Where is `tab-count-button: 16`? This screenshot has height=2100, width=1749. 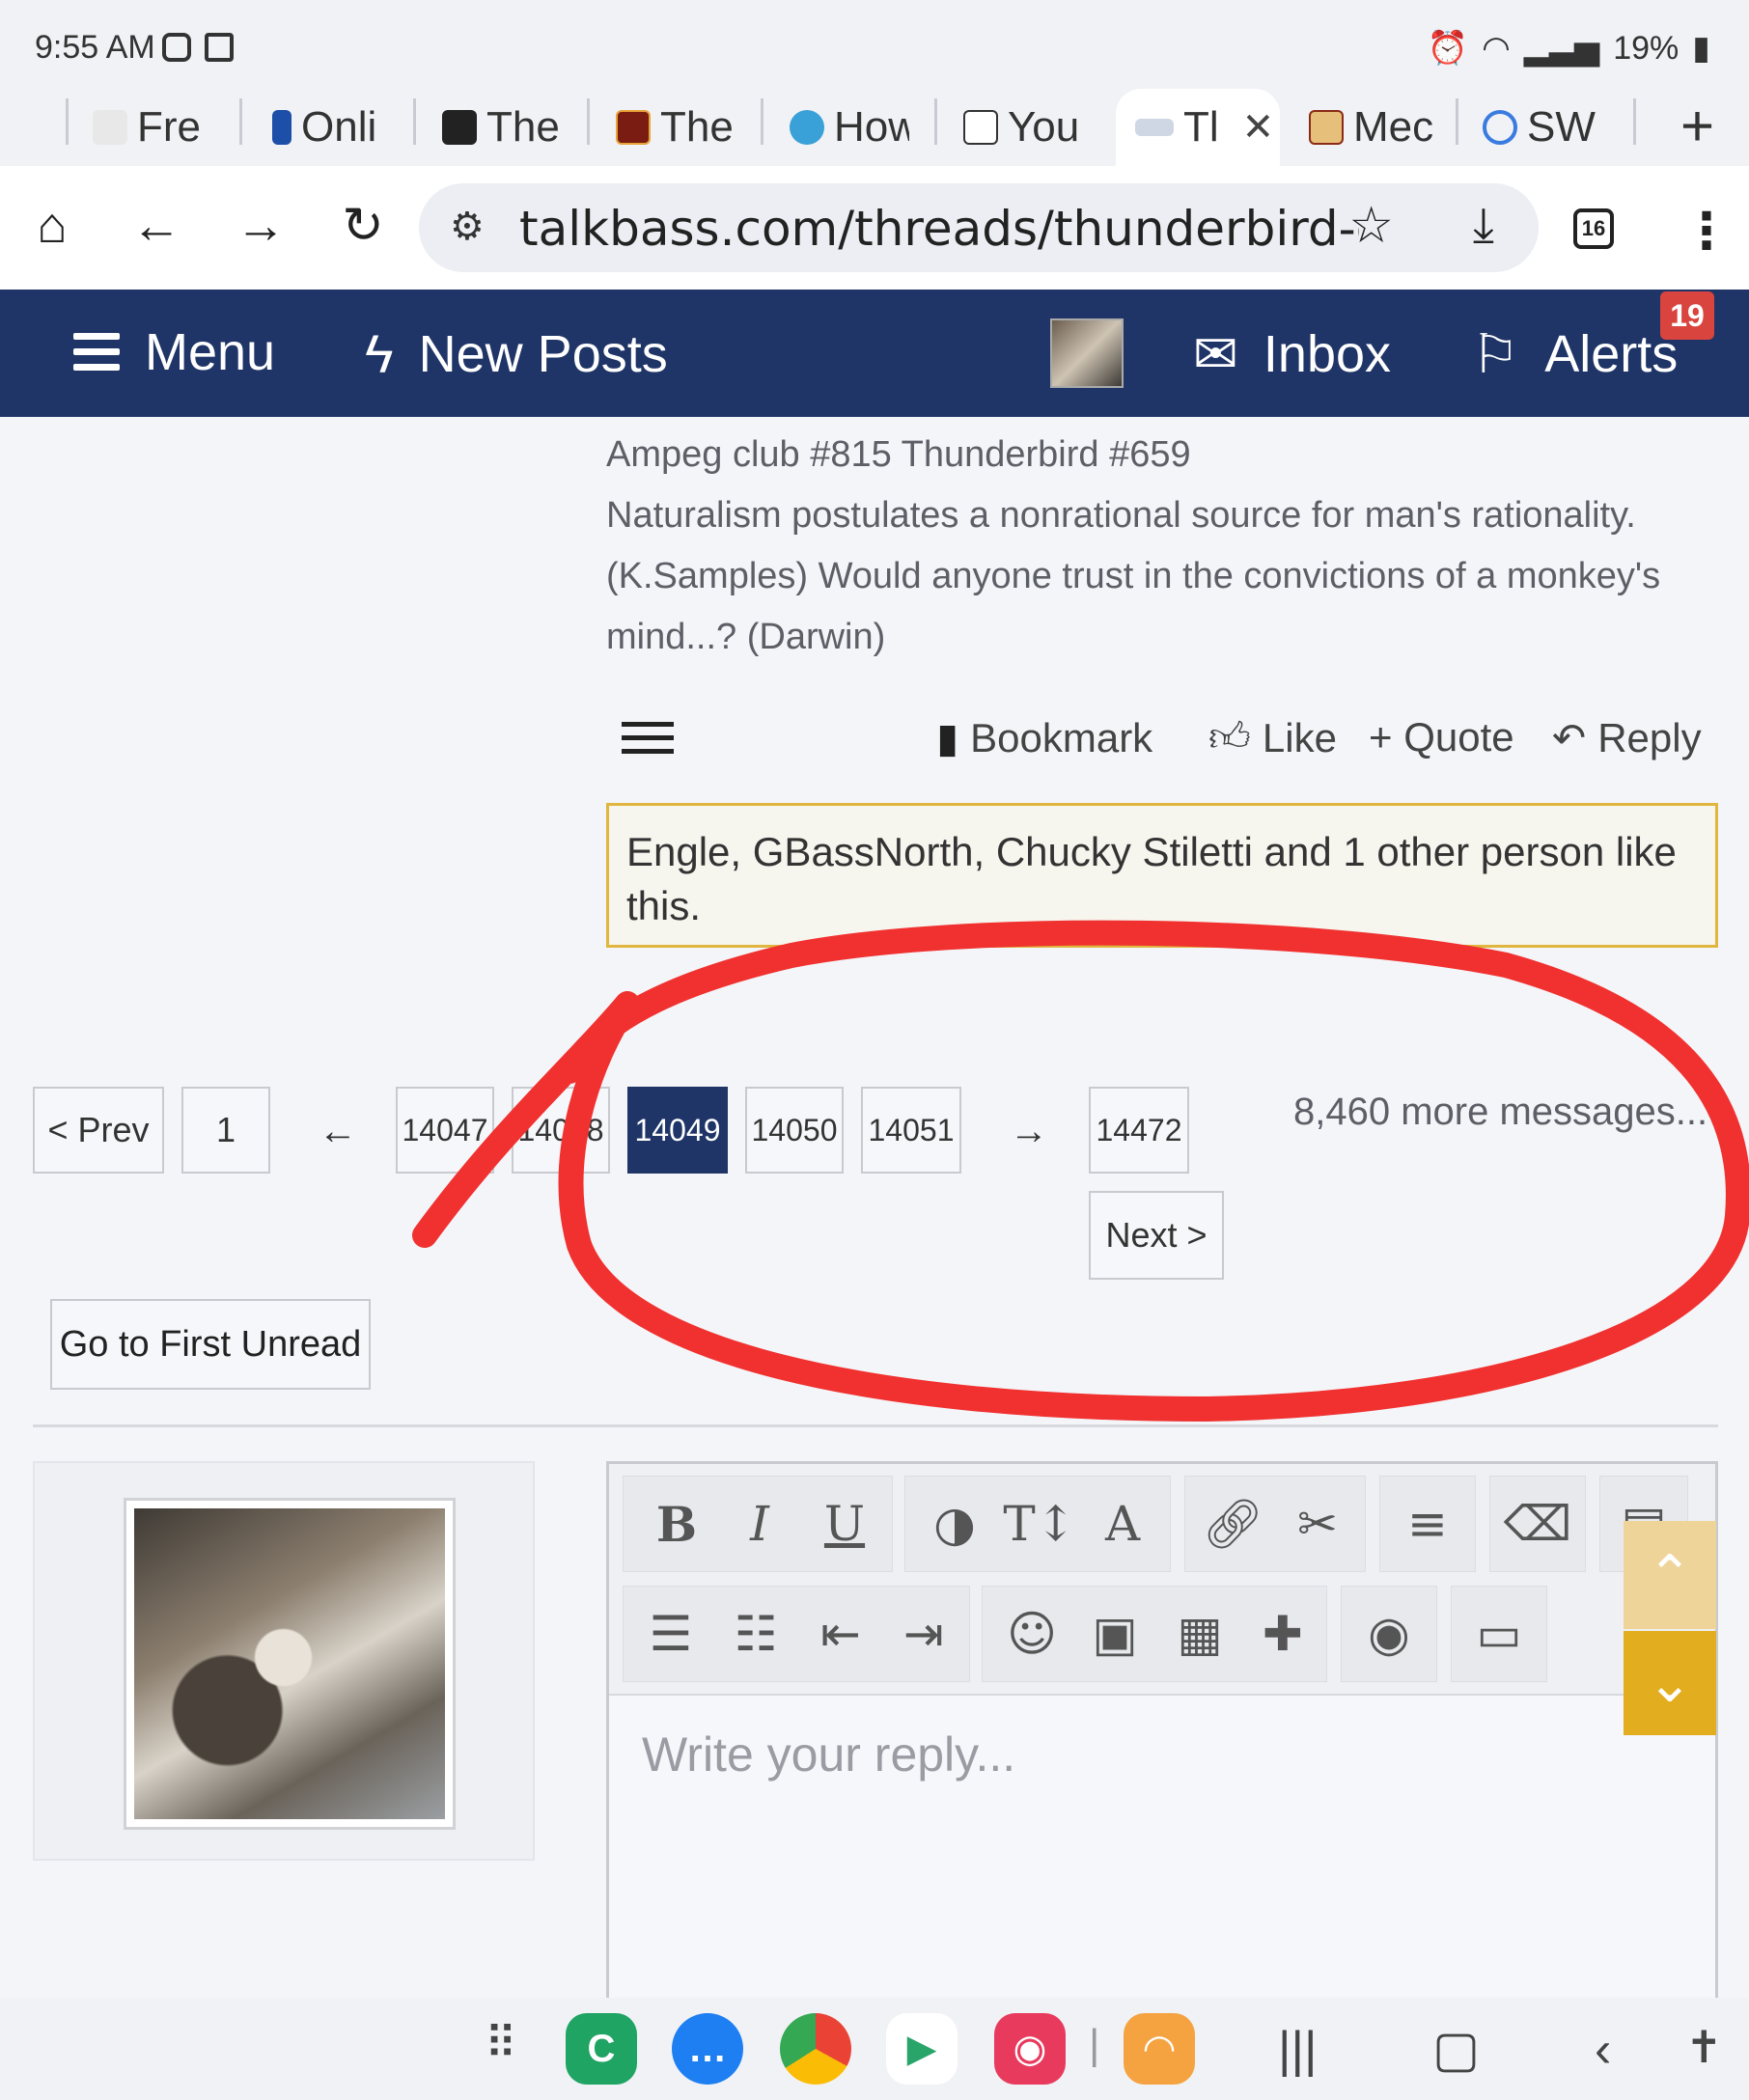
tab-count-button: 16 is located at coordinates (1593, 228).